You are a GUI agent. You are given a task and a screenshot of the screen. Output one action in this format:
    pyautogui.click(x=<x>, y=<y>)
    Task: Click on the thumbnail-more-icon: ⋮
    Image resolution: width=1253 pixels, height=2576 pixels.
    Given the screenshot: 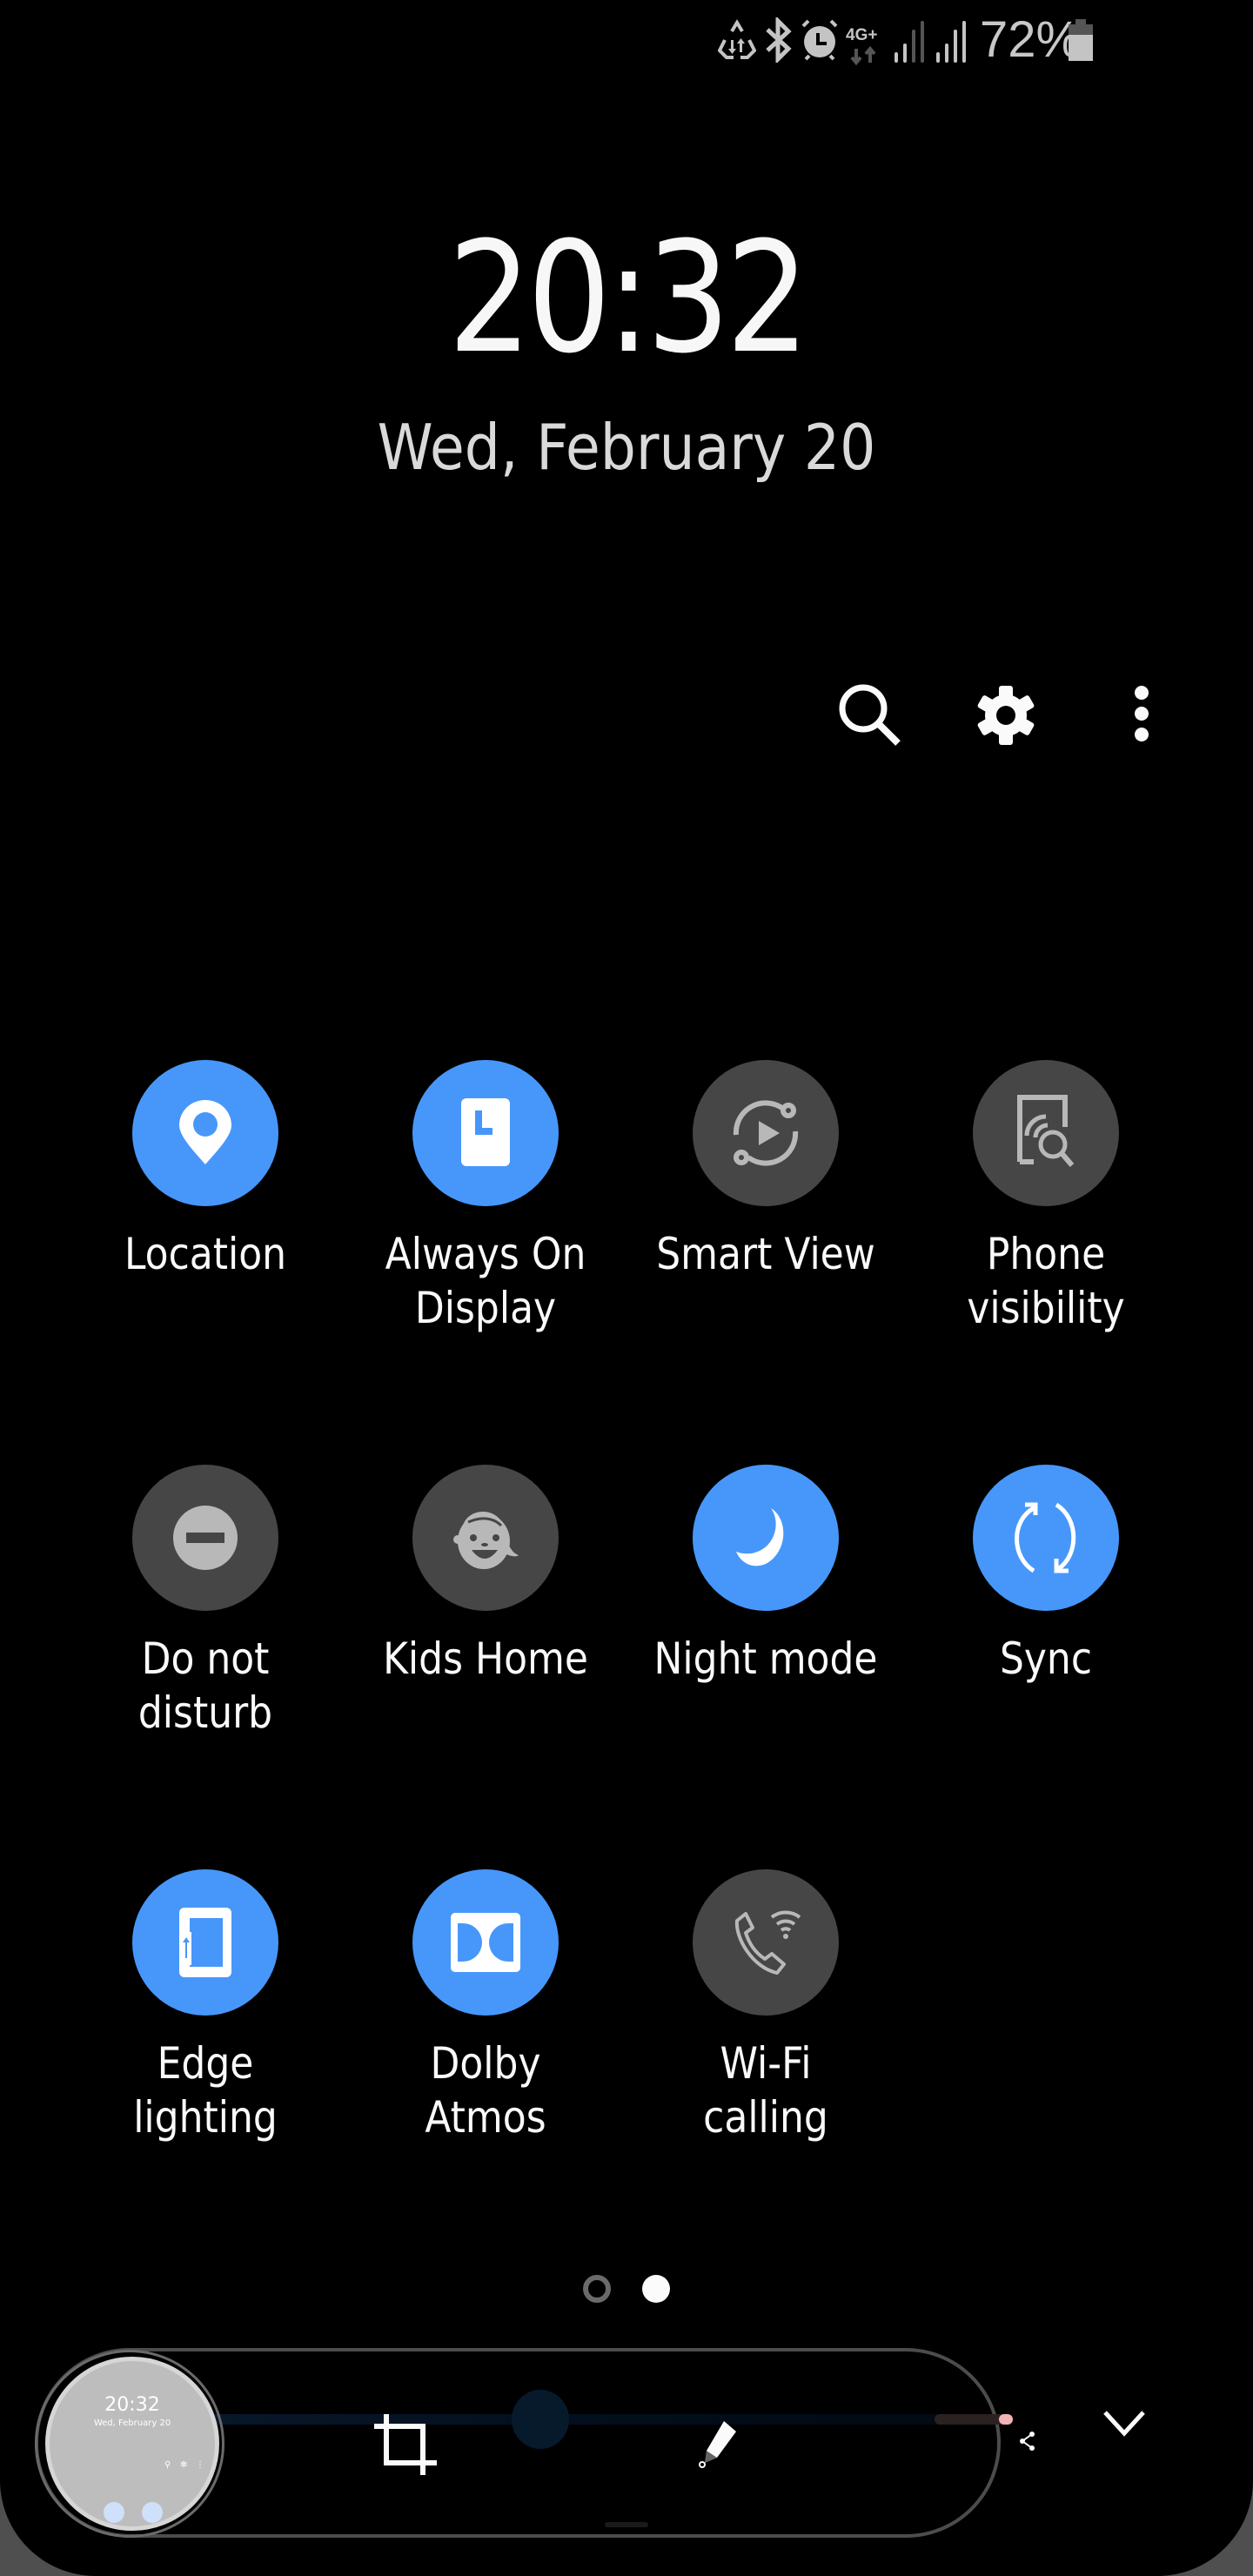 What is the action you would take?
    pyautogui.click(x=200, y=2465)
    